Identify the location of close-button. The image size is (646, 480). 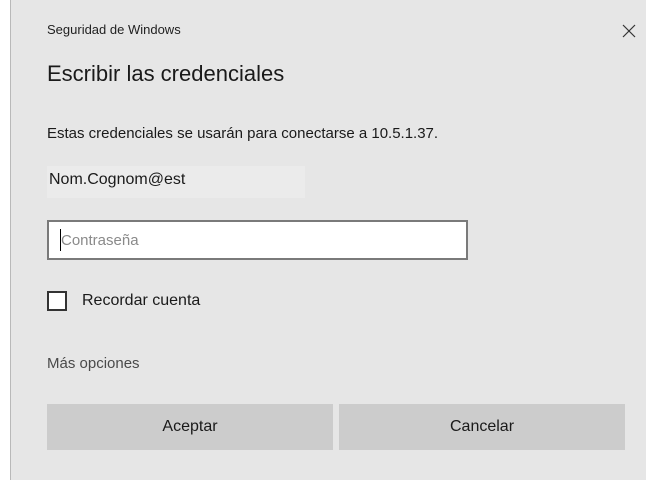
(629, 31).